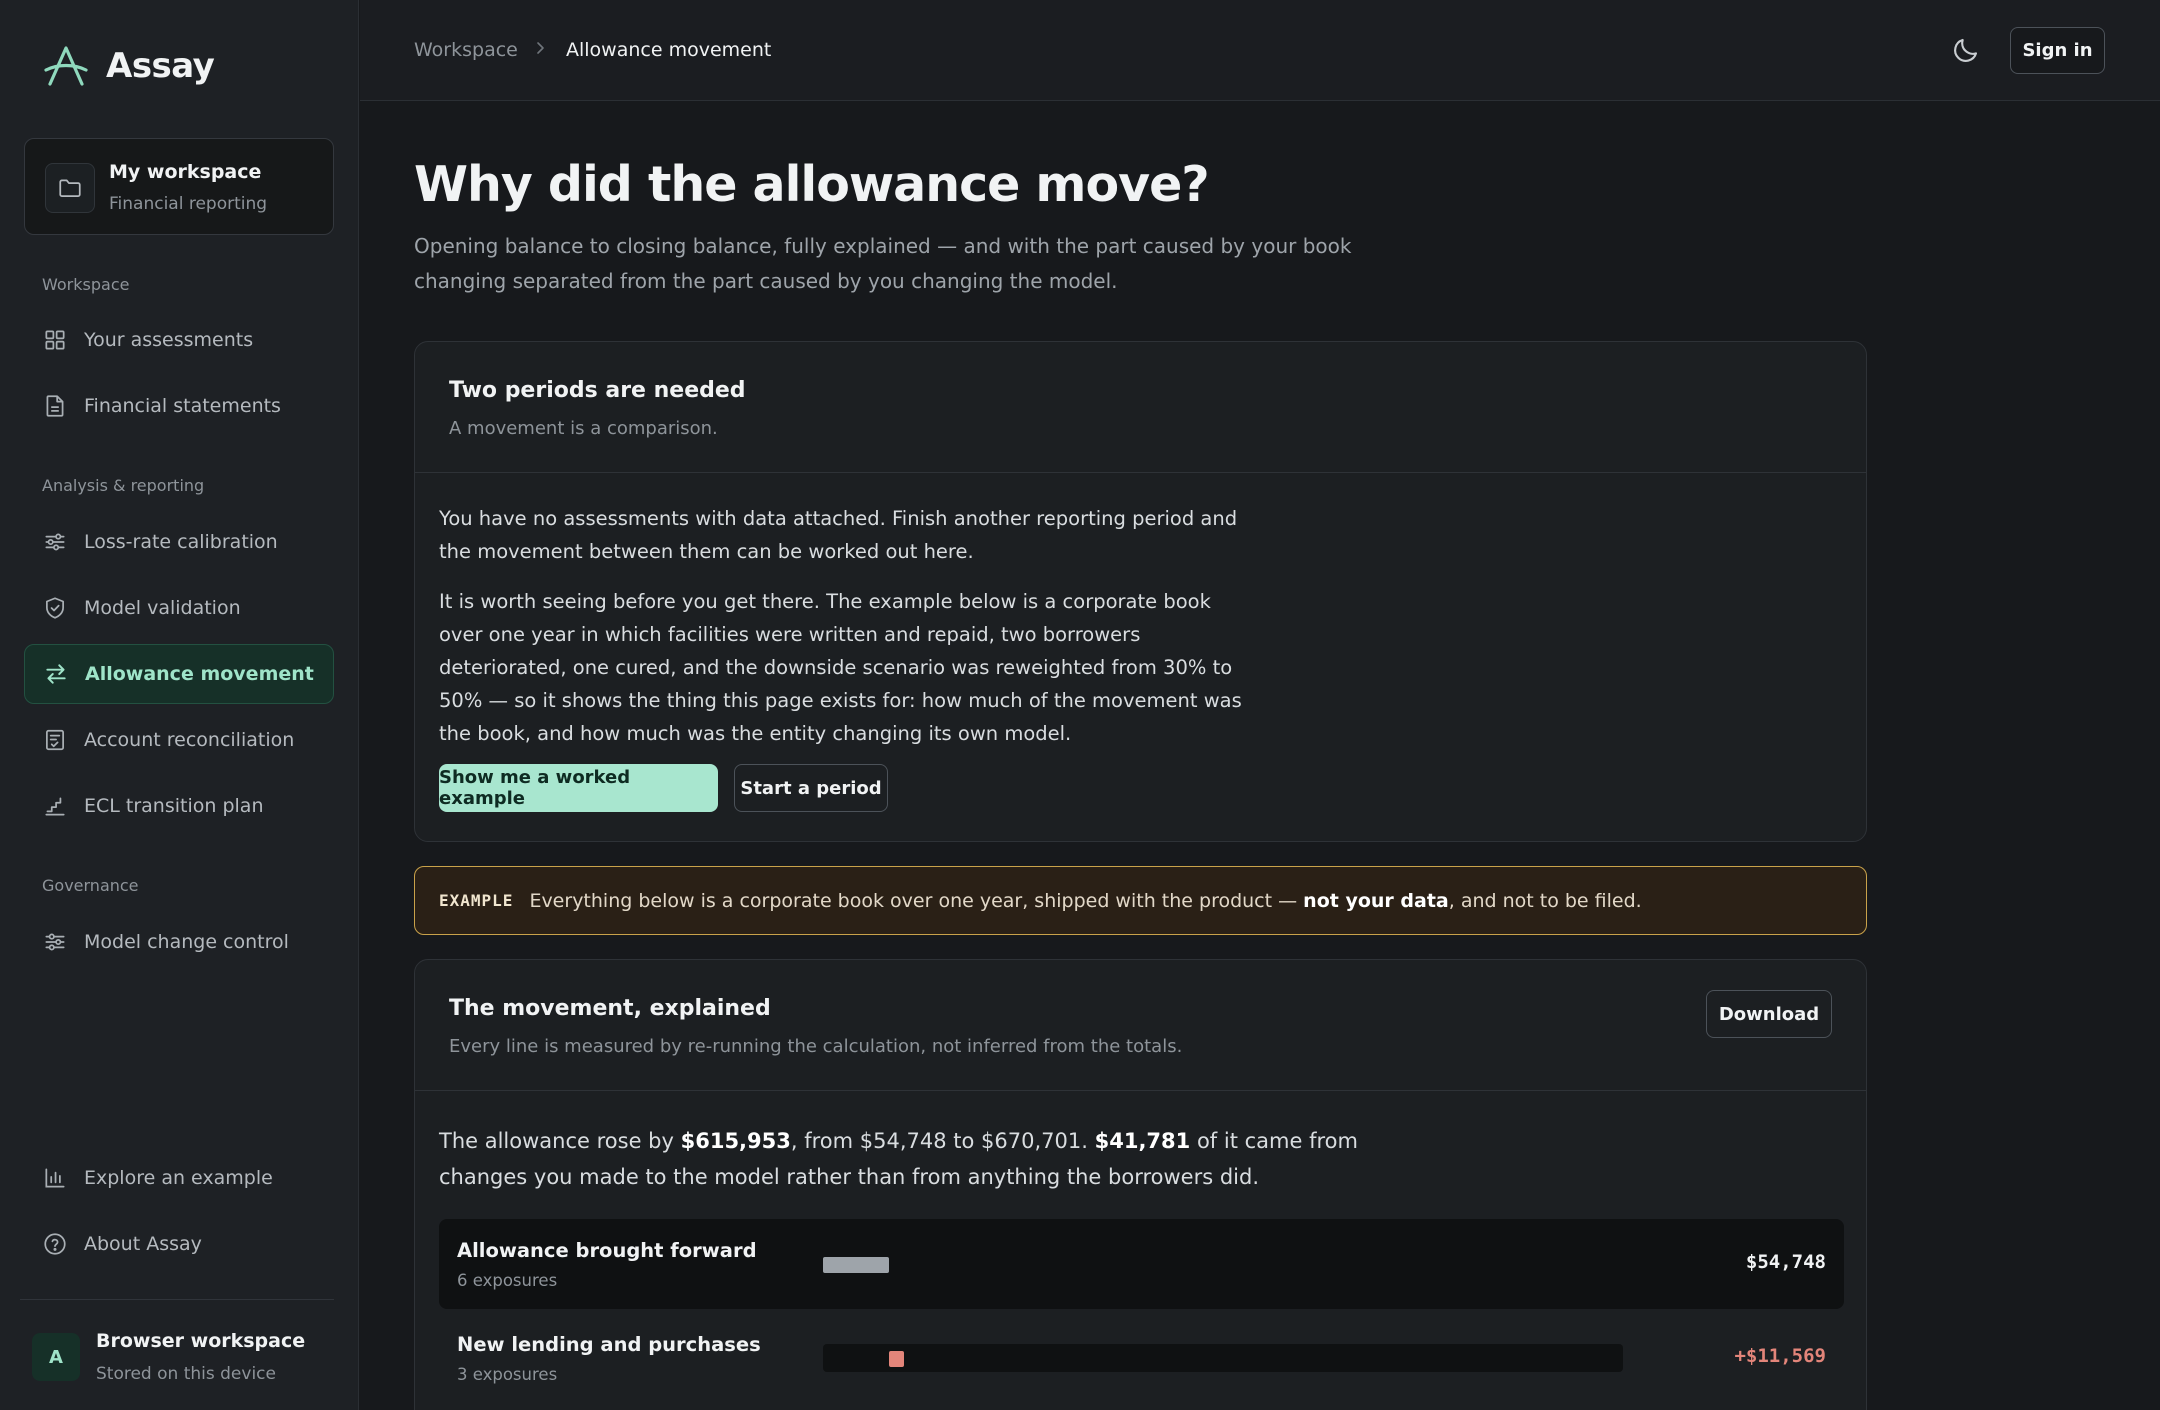 The width and height of the screenshot is (2160, 1410). Describe the element at coordinates (182, 406) in the screenshot. I see `sidebar-item-label: Financial statements` at that location.